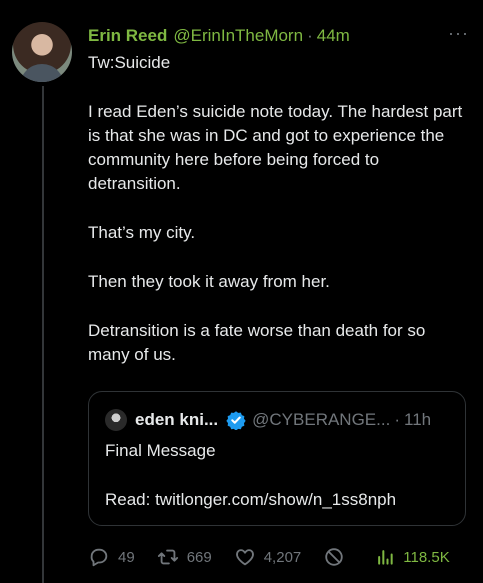  Describe the element at coordinates (199, 557) in the screenshot. I see `retweet-count: 669` at that location.